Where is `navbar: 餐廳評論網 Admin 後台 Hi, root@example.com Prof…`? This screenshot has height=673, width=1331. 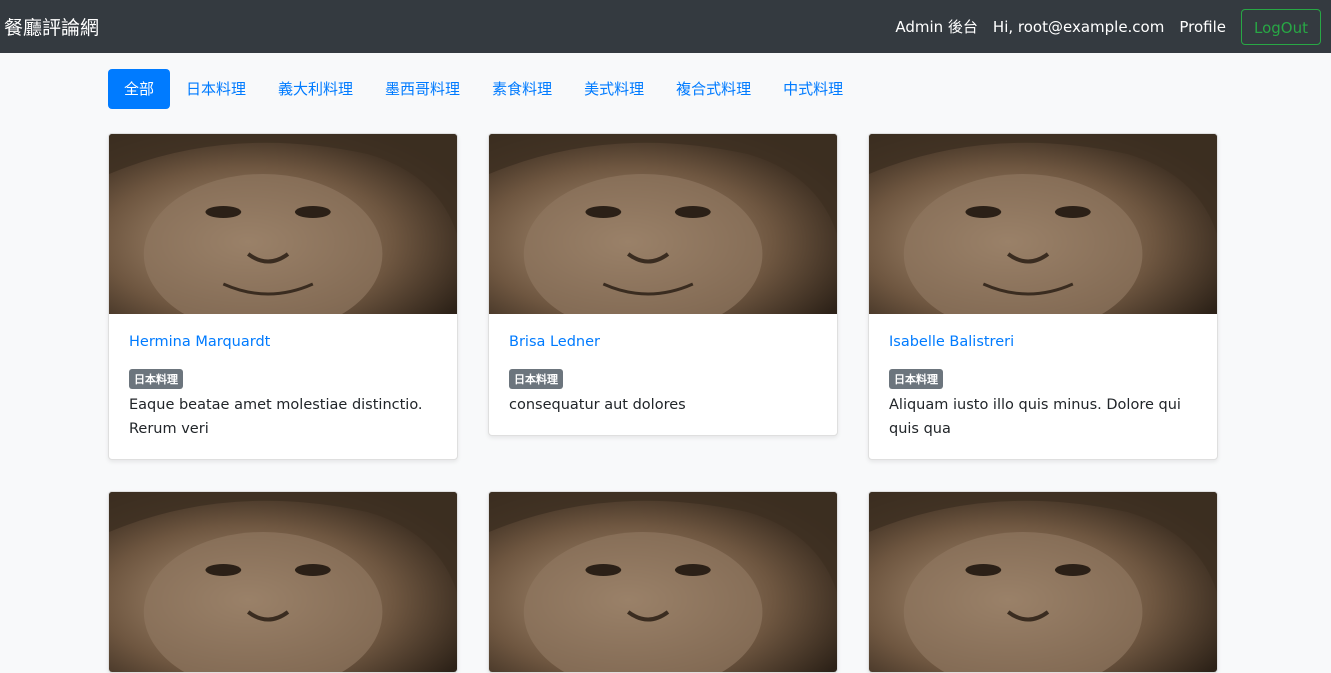
navbar: 餐廳評論網 Admin 後台 Hi, root@example.com Prof… is located at coordinates (665, 26).